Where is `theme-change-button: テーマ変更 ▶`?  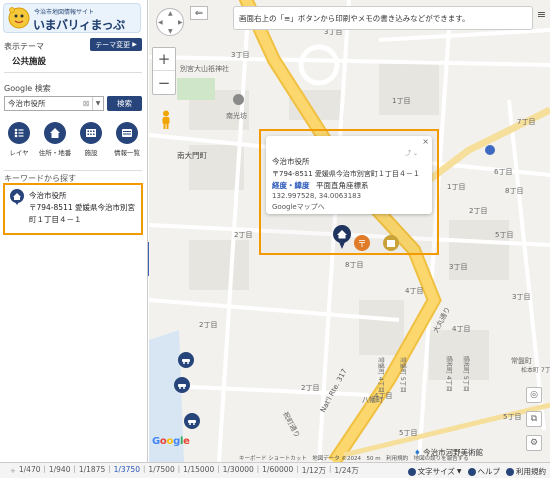 theme-change-button: テーマ変更 ▶ is located at coordinates (116, 44).